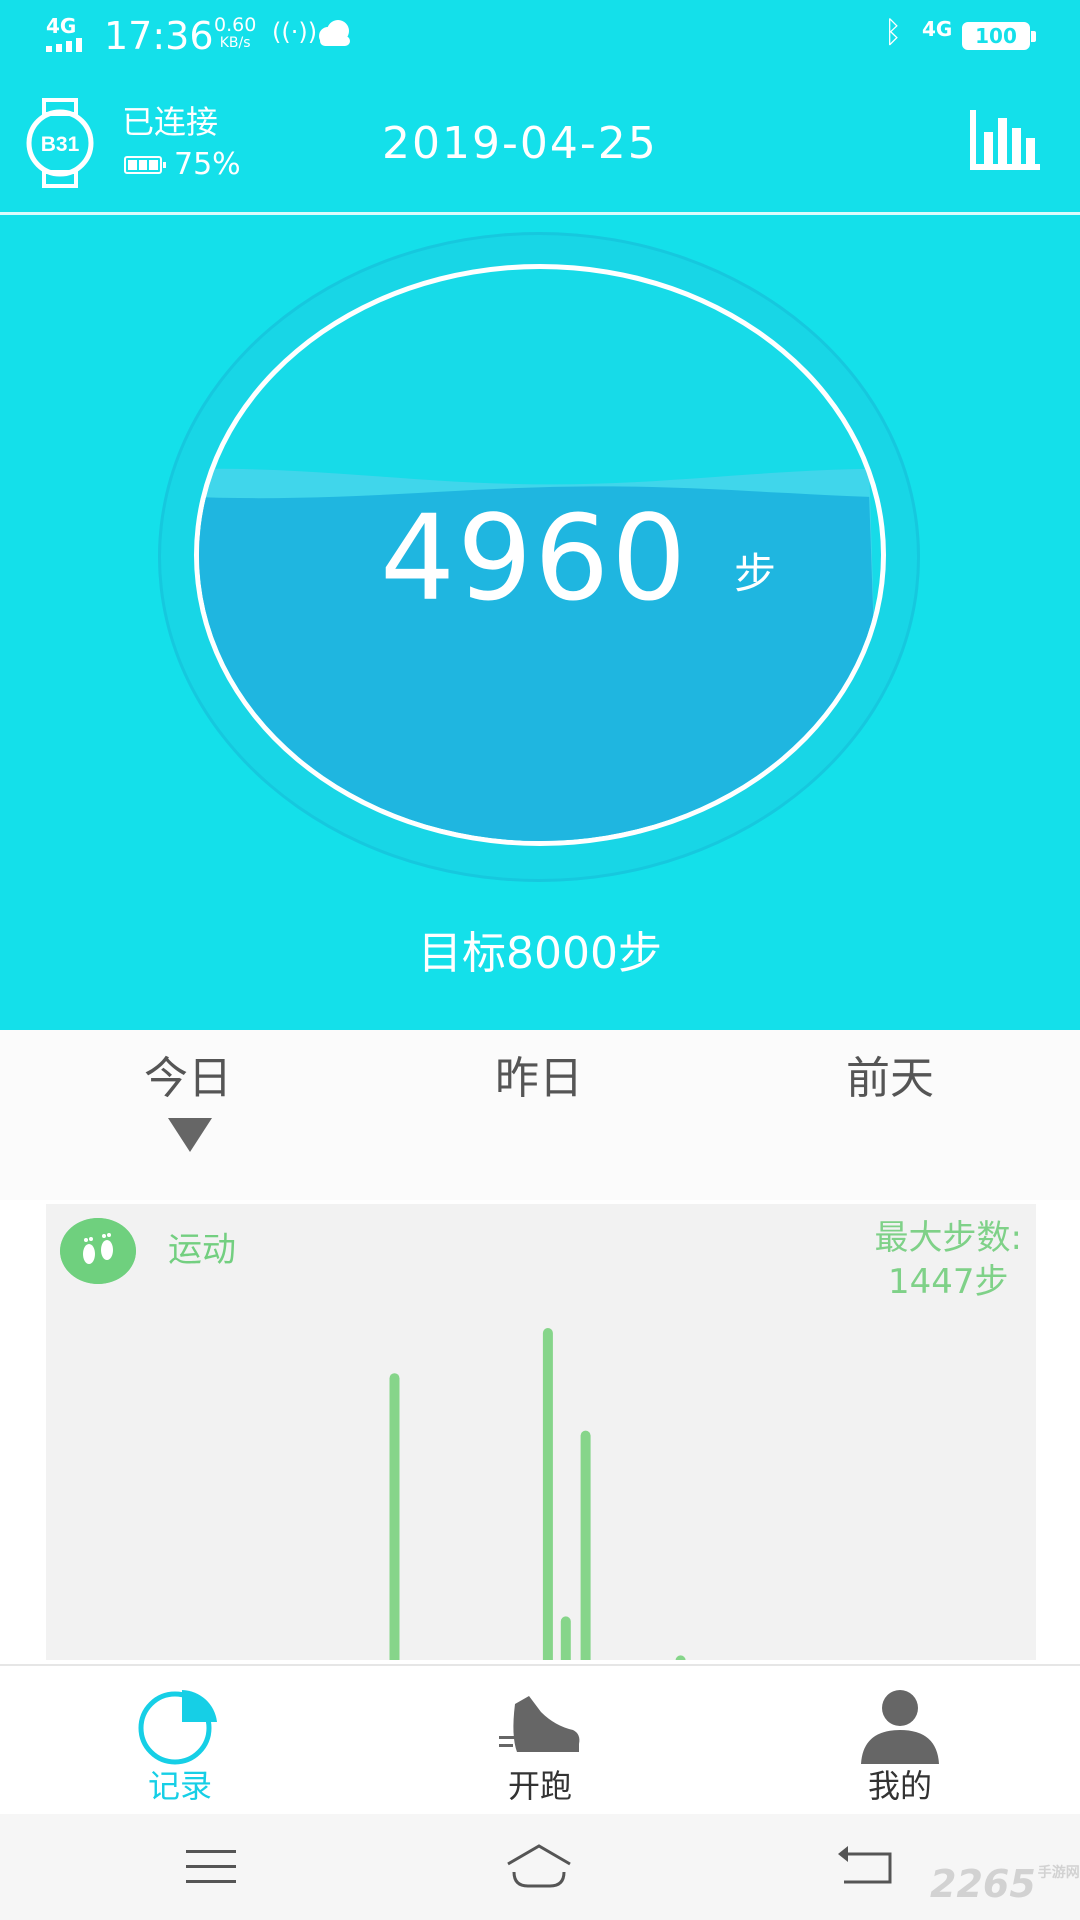  Describe the element at coordinates (539, 1079) in the screenshot. I see `tab-yesterday: 昨日` at that location.